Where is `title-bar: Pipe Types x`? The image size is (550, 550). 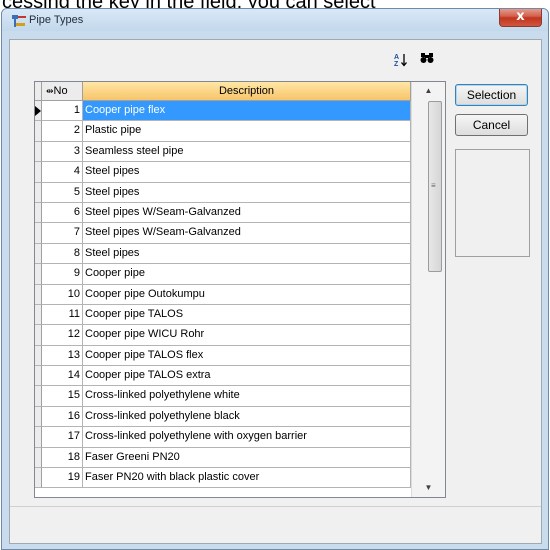
title-bar: Pipe Types x is located at coordinates (275, 20).